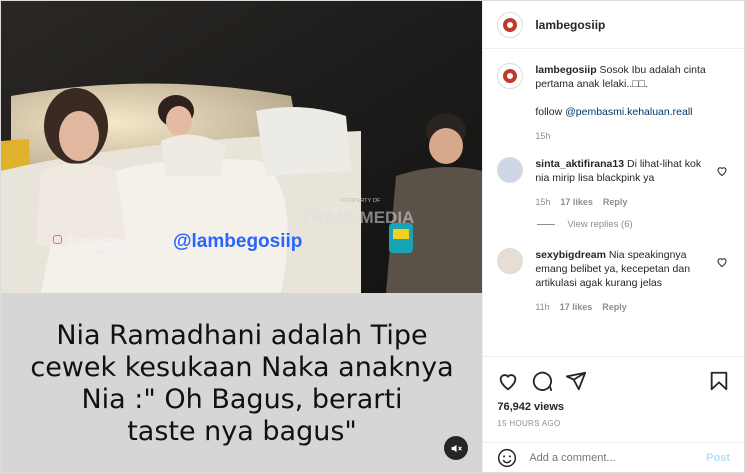  I want to click on add-comment-bar: Post, so click(613, 457).